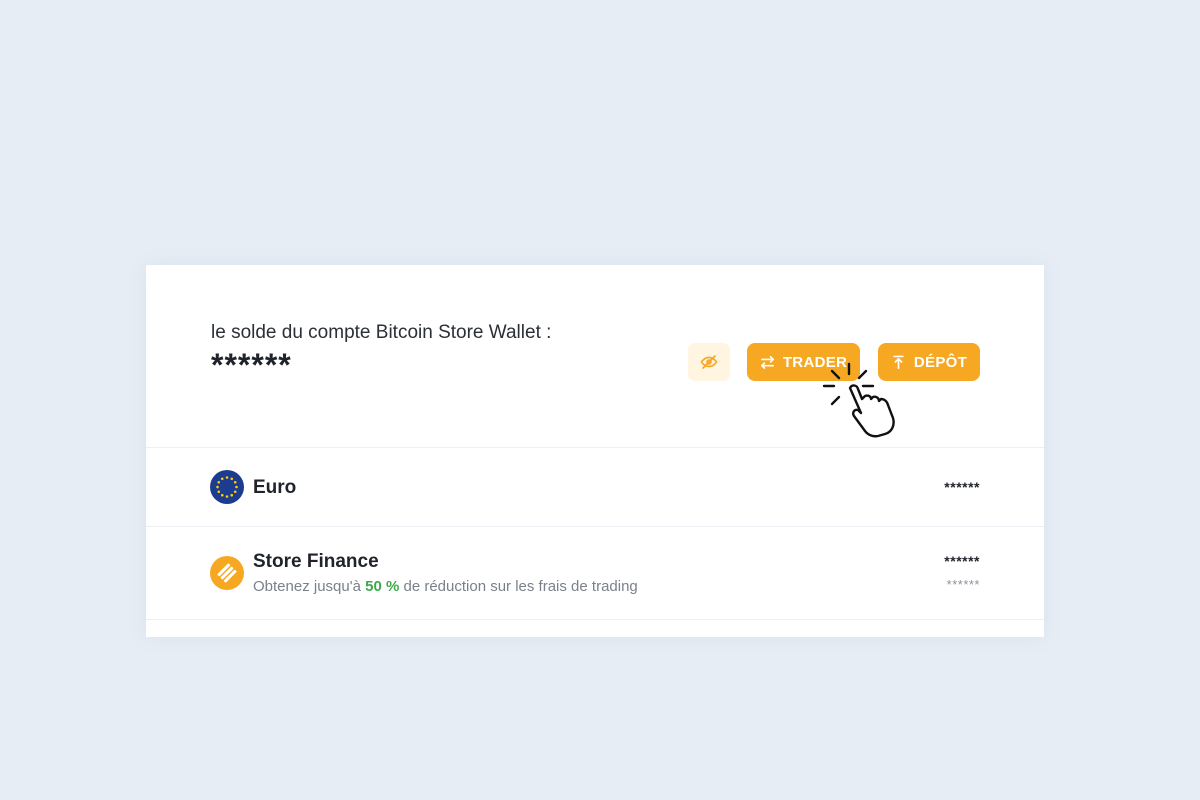 Image resolution: width=1200 pixels, height=800 pixels. What do you see at coordinates (275, 487) in the screenshot?
I see `asset-name-euro: Euro` at bounding box center [275, 487].